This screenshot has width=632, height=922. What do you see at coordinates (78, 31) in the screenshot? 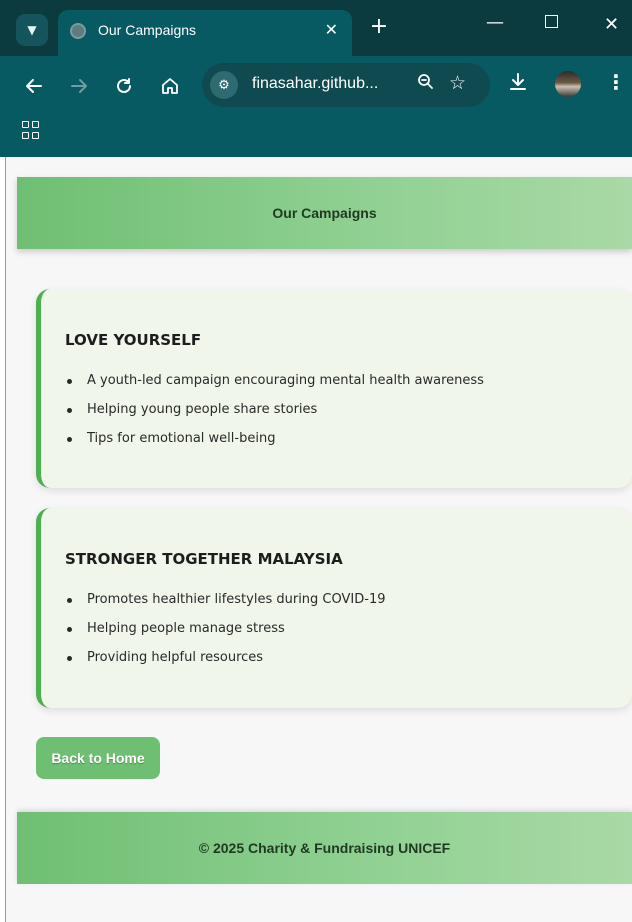
I see `globe-icon` at bounding box center [78, 31].